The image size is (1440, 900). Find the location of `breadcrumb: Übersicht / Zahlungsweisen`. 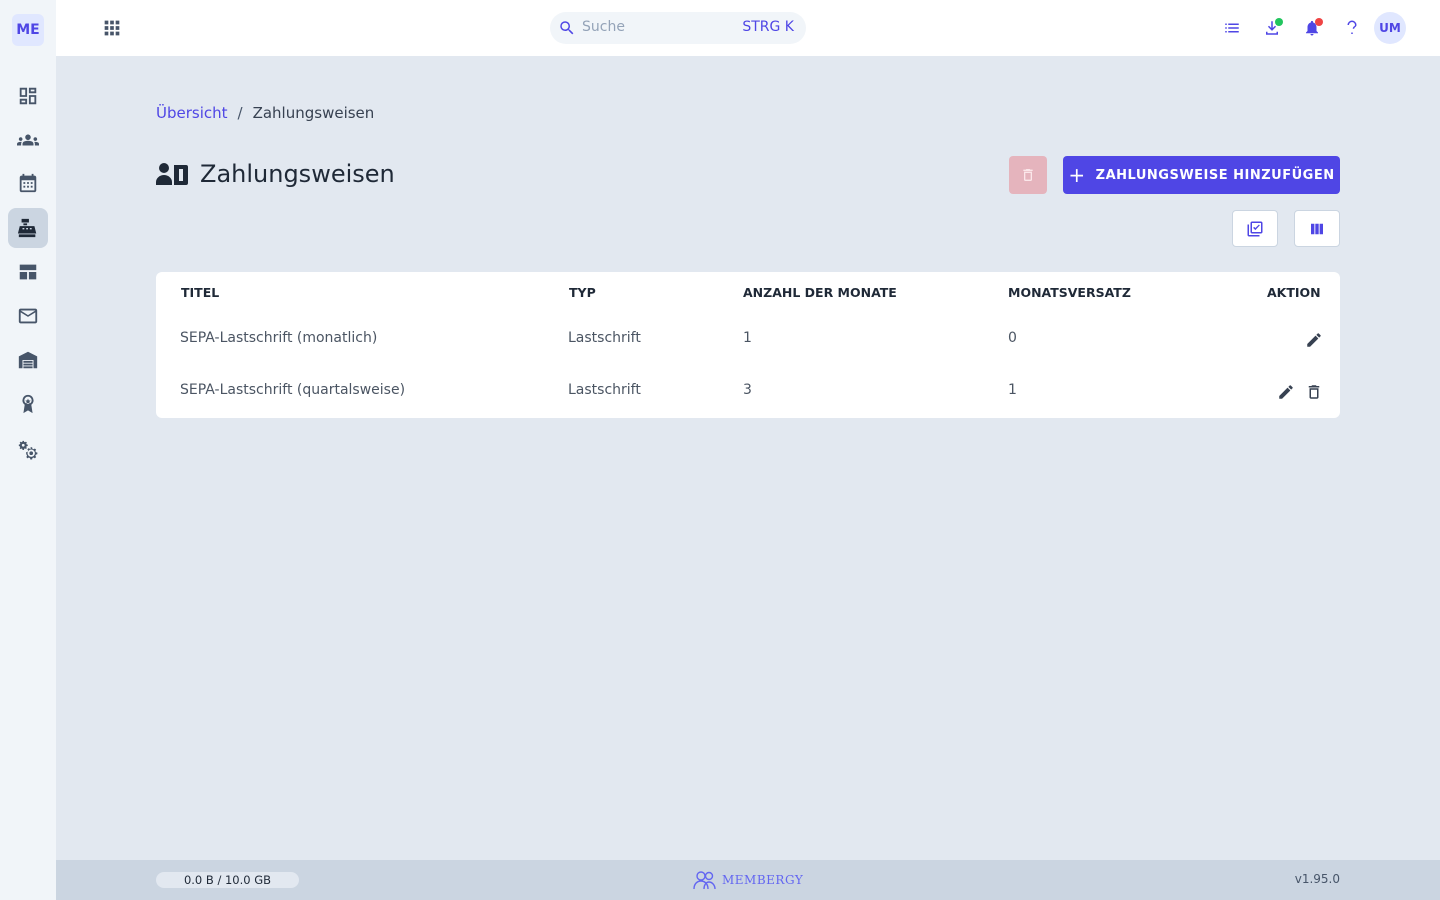

breadcrumb: Übersicht / Zahlungsweisen is located at coordinates (265, 113).